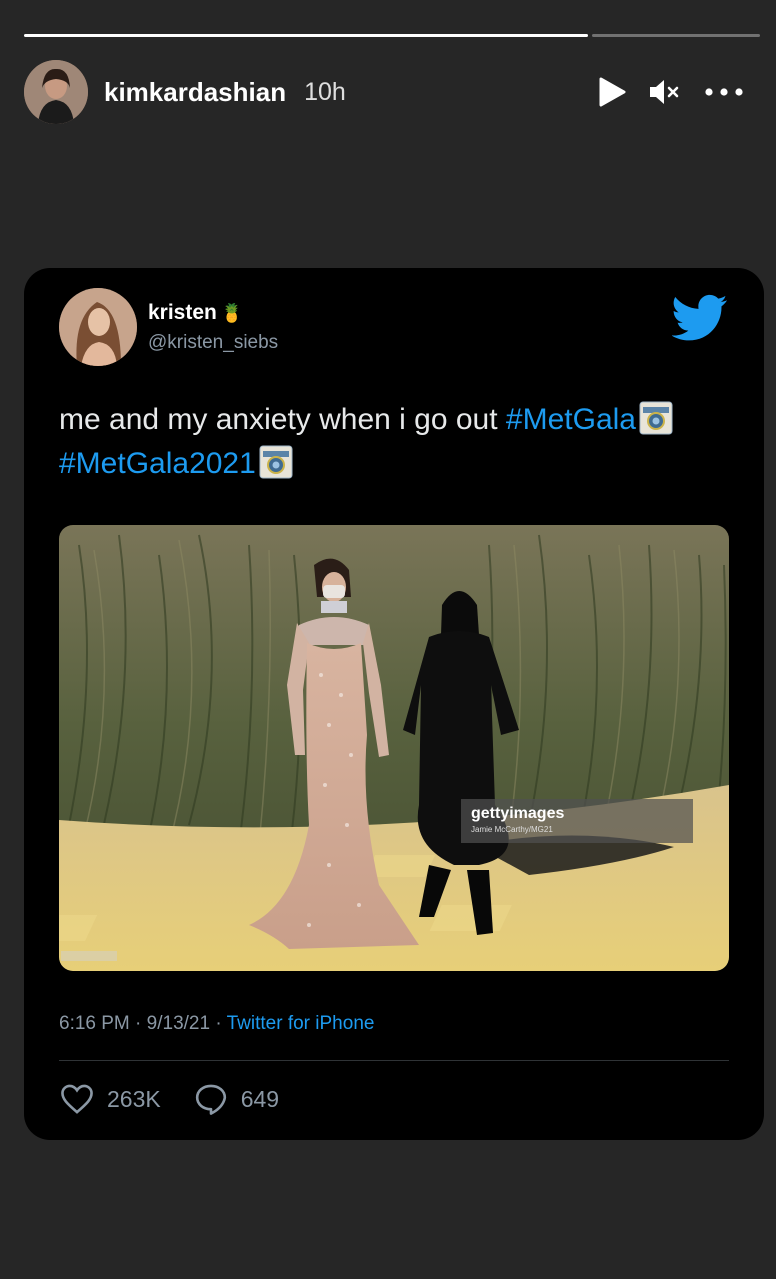 Image resolution: width=776 pixels, height=1279 pixels. I want to click on play-icon, so click(612, 92).